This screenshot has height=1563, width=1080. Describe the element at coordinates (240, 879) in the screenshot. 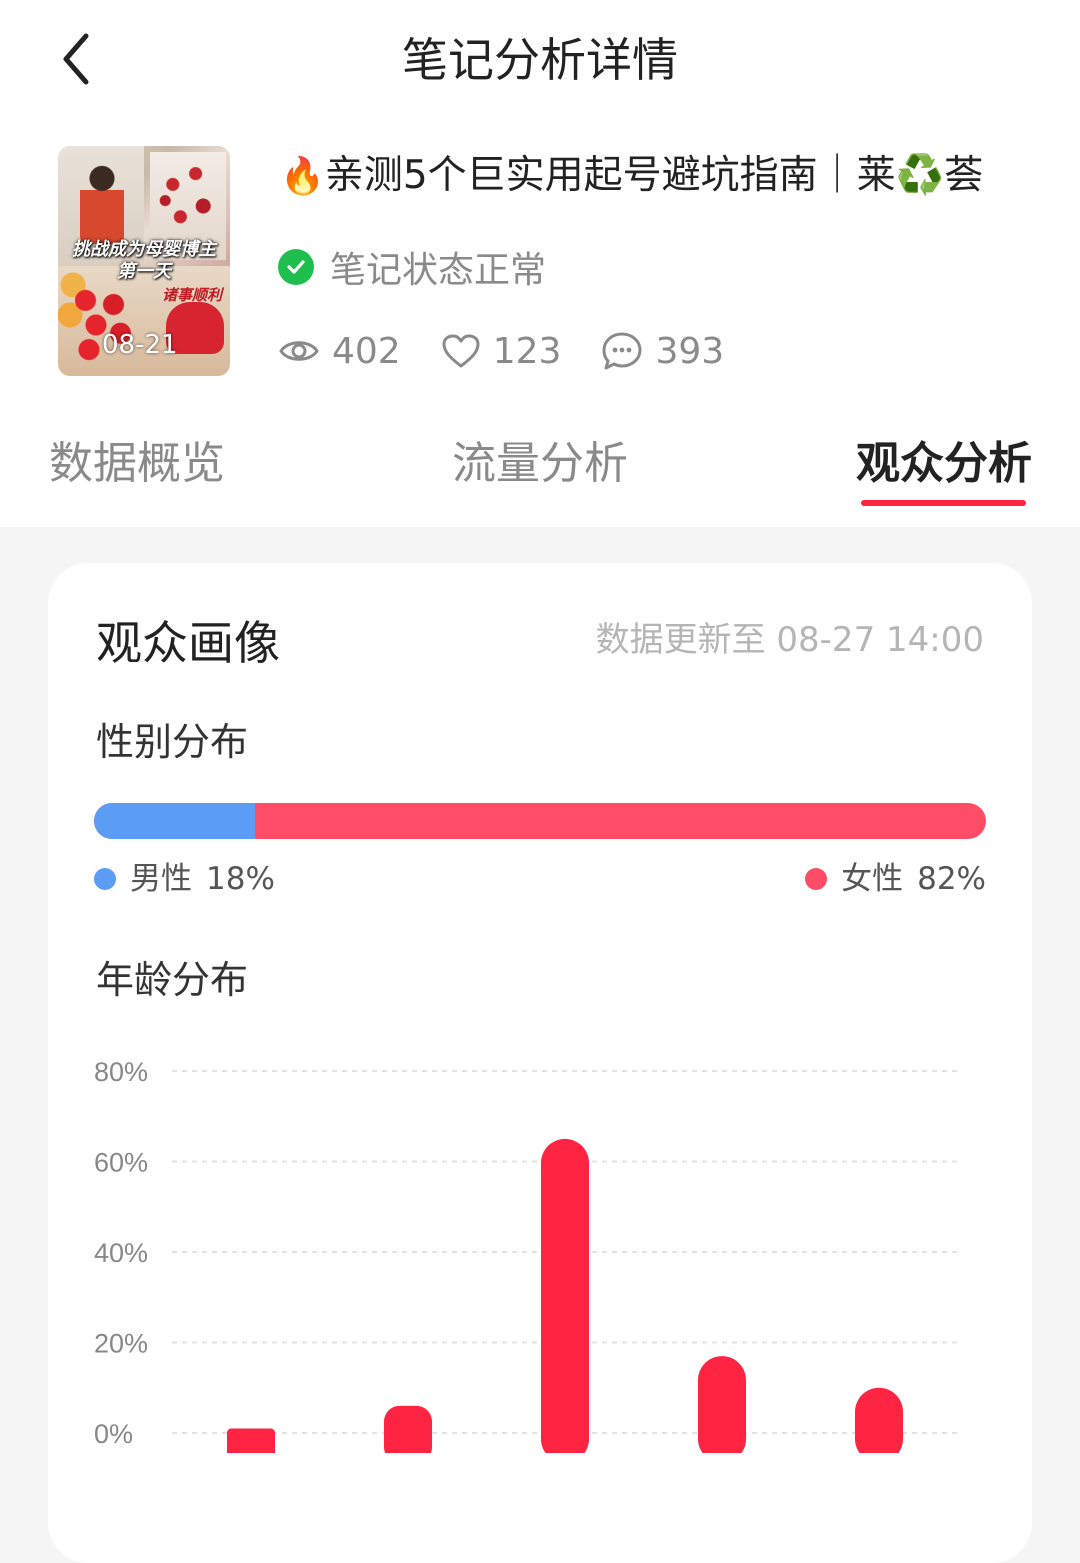

I see `male-percent: 18%` at that location.